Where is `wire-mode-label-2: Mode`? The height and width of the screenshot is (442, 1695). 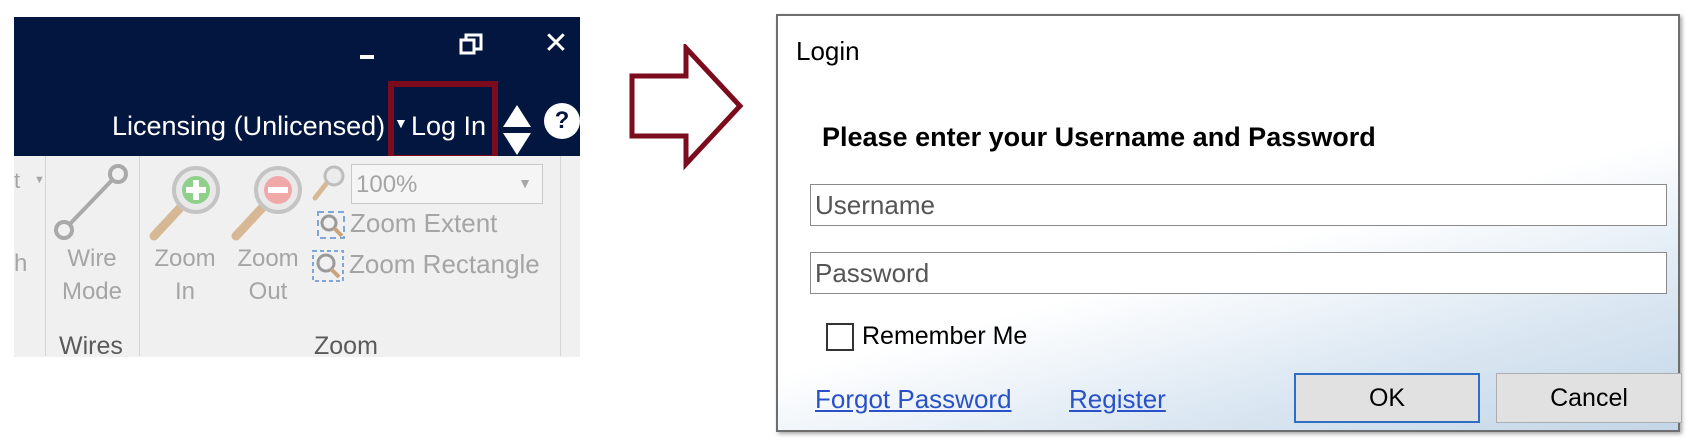
wire-mode-label-2: Mode is located at coordinates (92, 291).